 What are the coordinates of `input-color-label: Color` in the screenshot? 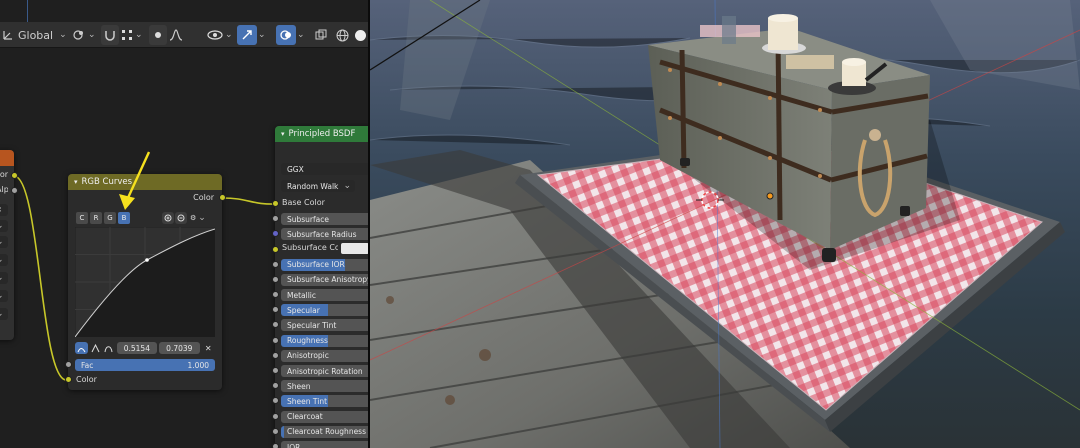 It's located at (86, 379).